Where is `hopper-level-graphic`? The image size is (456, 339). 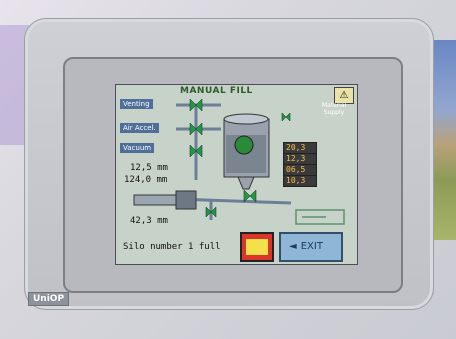
hopper-level-graphic is located at coordinates (320, 217).